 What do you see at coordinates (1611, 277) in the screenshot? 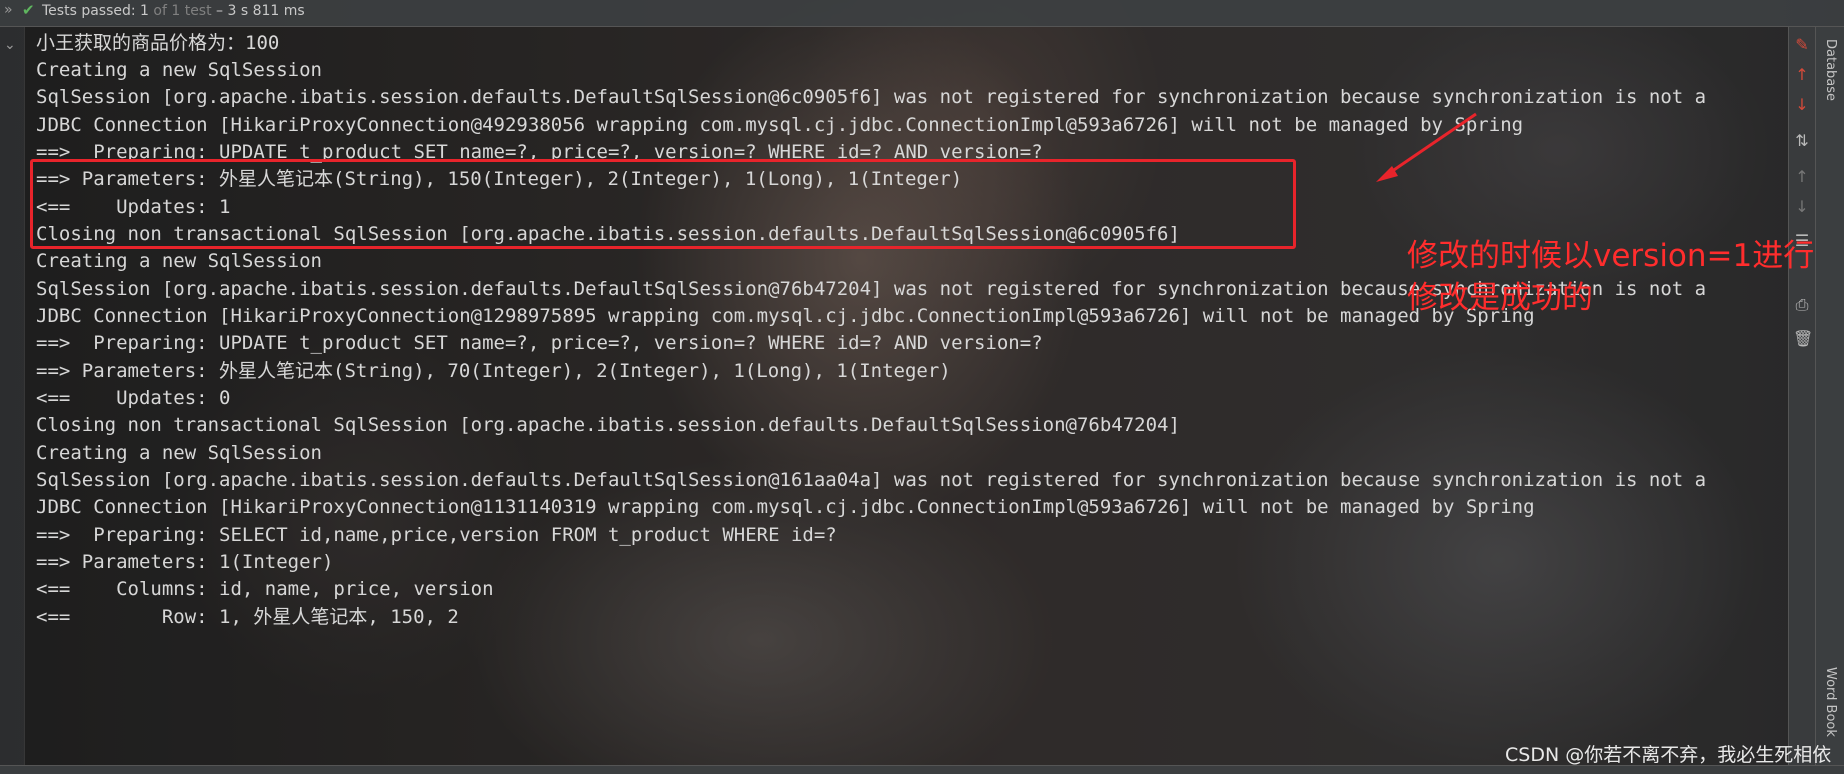
I see `annotation-note: 修改的时候以version=1进行修改是成功的` at bounding box center [1611, 277].